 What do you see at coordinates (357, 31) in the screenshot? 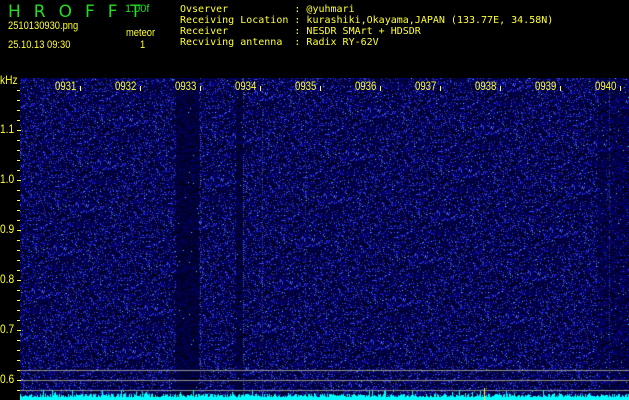
I see `info-value: : NESDR SMArt + HDSDR` at bounding box center [357, 31].